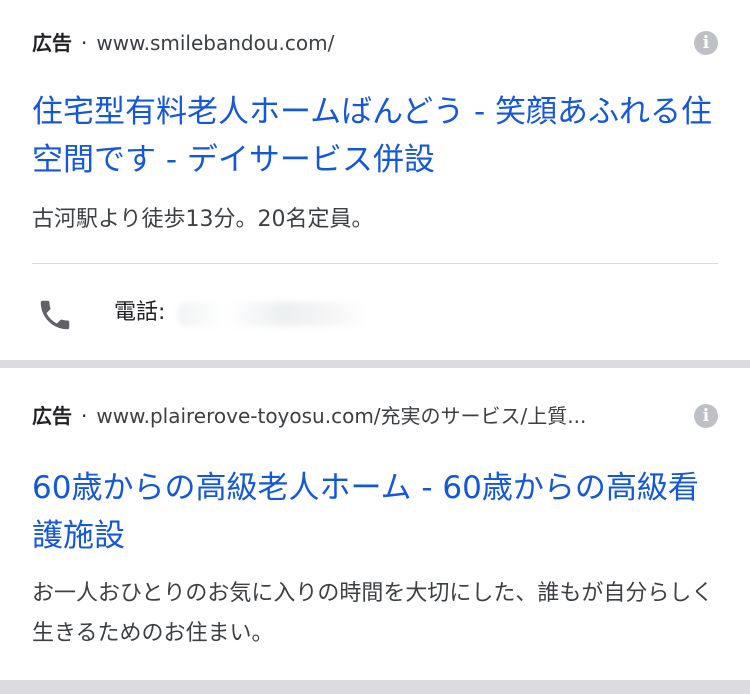  Describe the element at coordinates (375, 263) in the screenshot. I see `divider` at that location.